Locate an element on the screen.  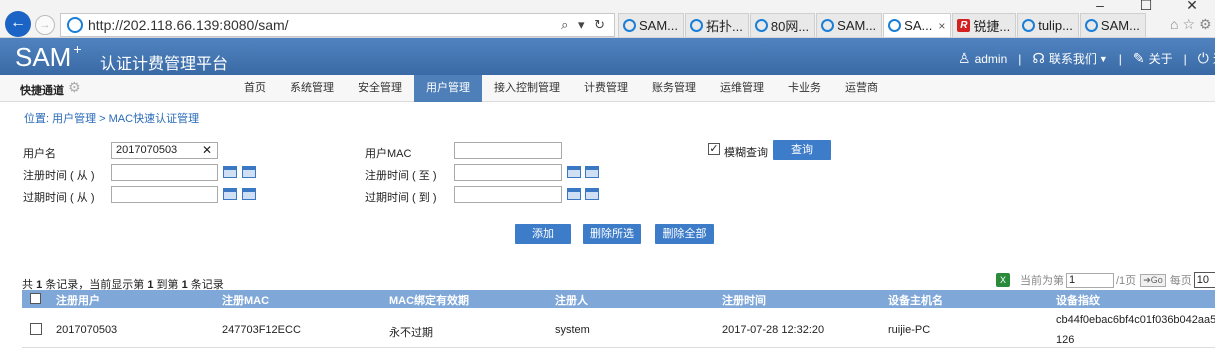
fuzzy-query-label: 模糊查询 is located at coordinates (746, 153).